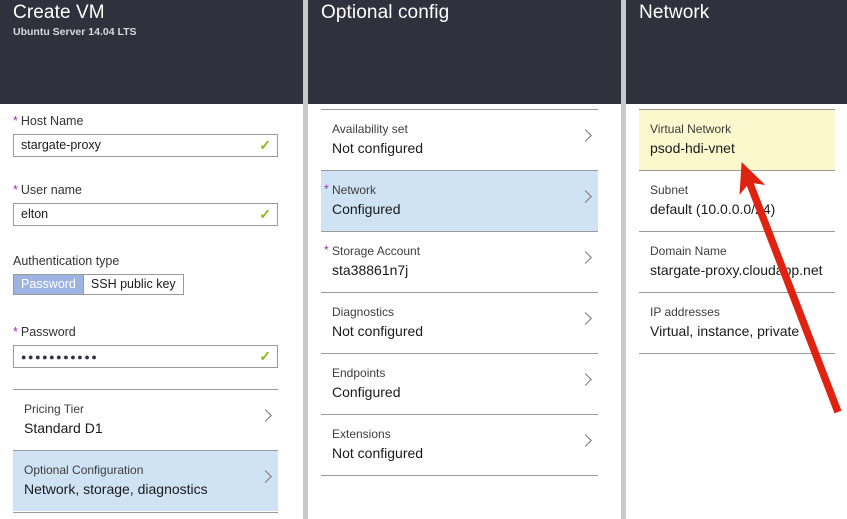 The image size is (847, 519). I want to click on password-field-group: * Password ●●●●●●●●●●● ✓, so click(145, 346).